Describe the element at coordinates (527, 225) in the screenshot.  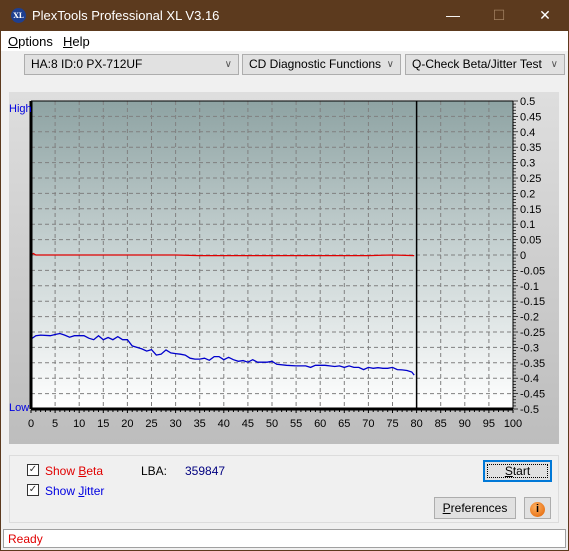
I see `y-tick-label: 0.1` at that location.